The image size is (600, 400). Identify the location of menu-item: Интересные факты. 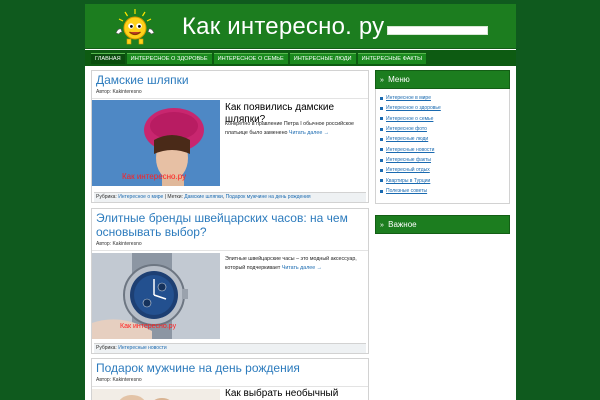
(444, 160).